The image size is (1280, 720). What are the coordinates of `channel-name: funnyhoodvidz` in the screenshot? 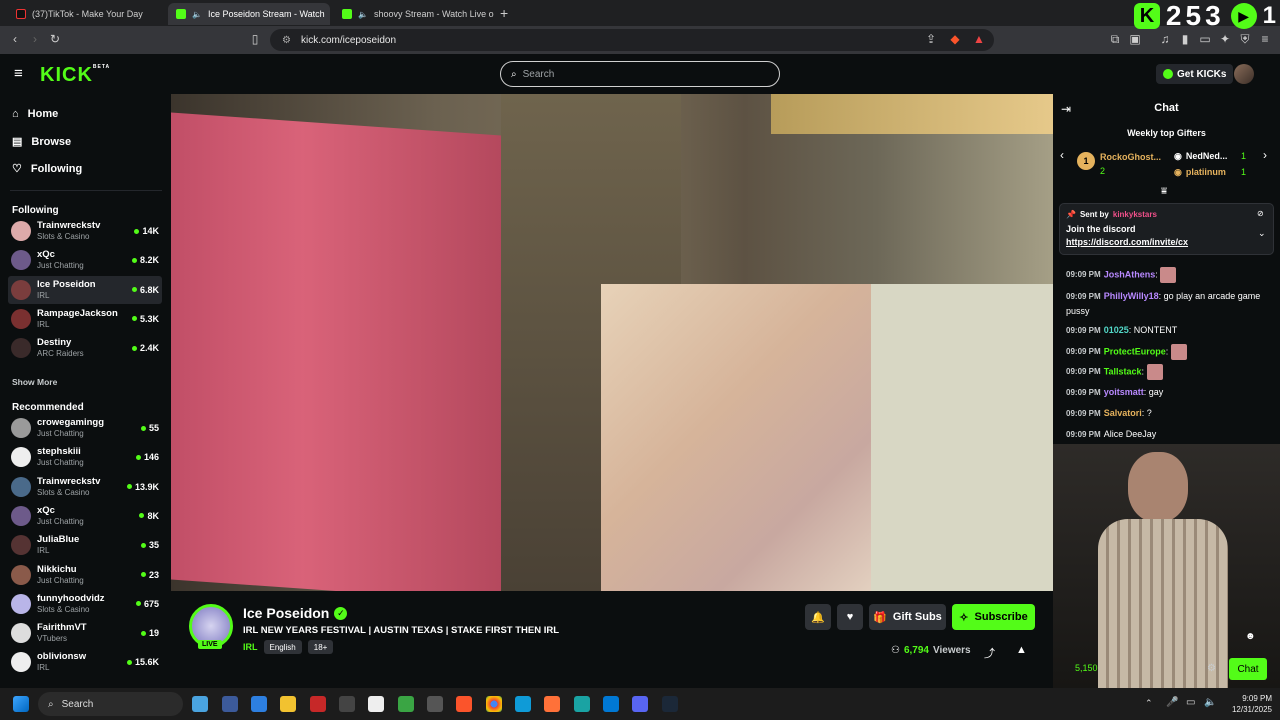 It's located at (71, 598).